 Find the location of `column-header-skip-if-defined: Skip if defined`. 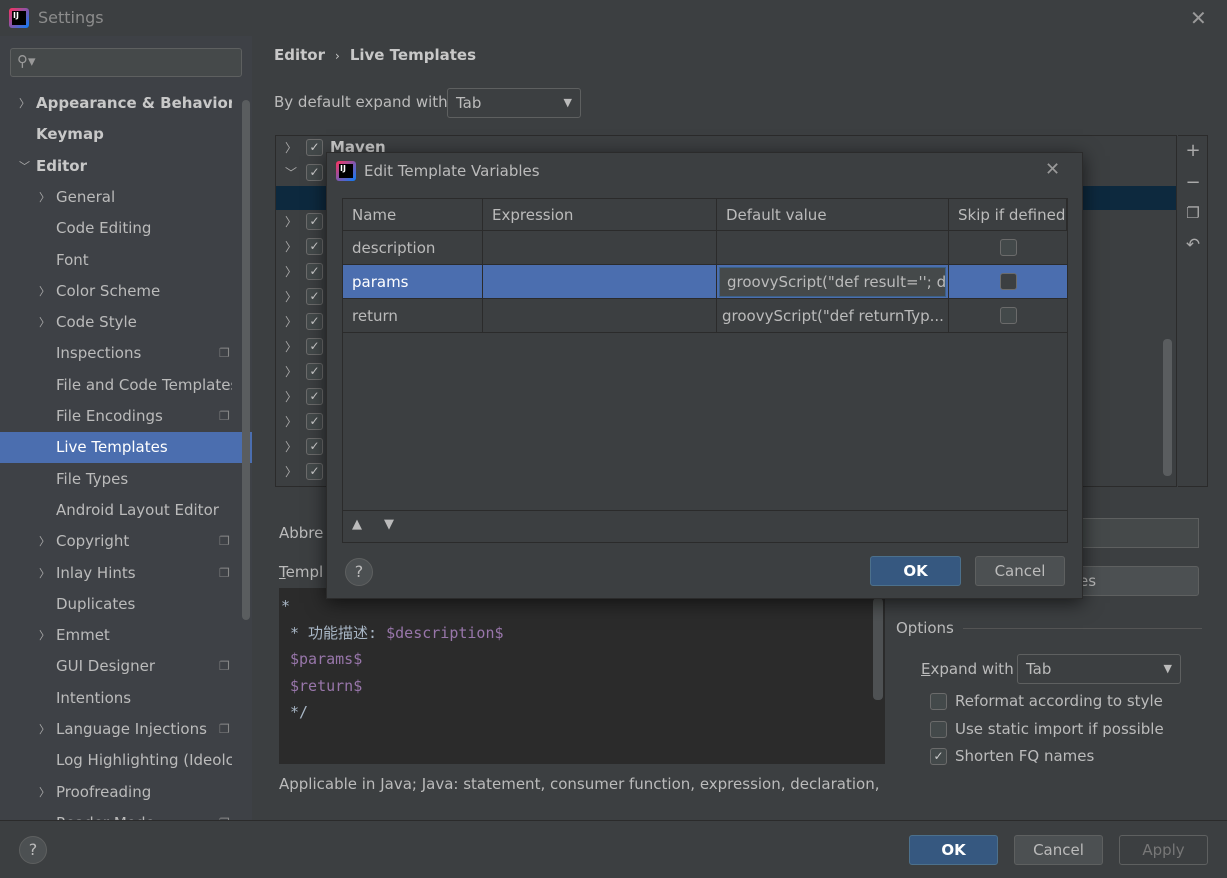

column-header-skip-if-defined: Skip if defined is located at coordinates (1008, 214).